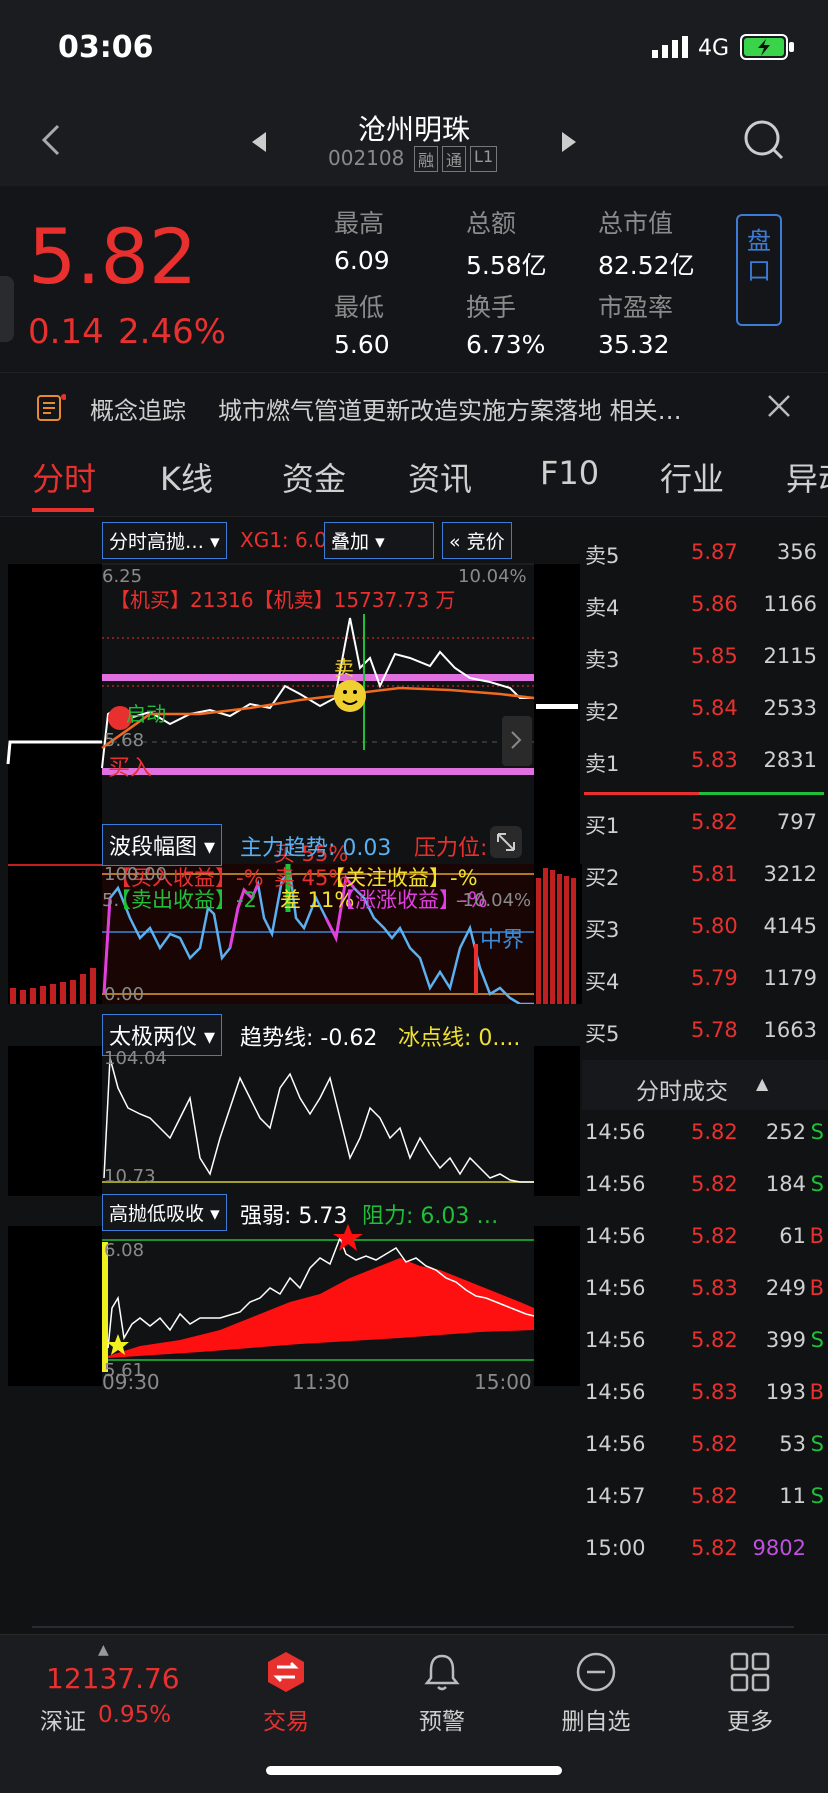 The width and height of the screenshot is (828, 1793). What do you see at coordinates (440, 477) in the screenshot?
I see `tab-news: 资讯` at bounding box center [440, 477].